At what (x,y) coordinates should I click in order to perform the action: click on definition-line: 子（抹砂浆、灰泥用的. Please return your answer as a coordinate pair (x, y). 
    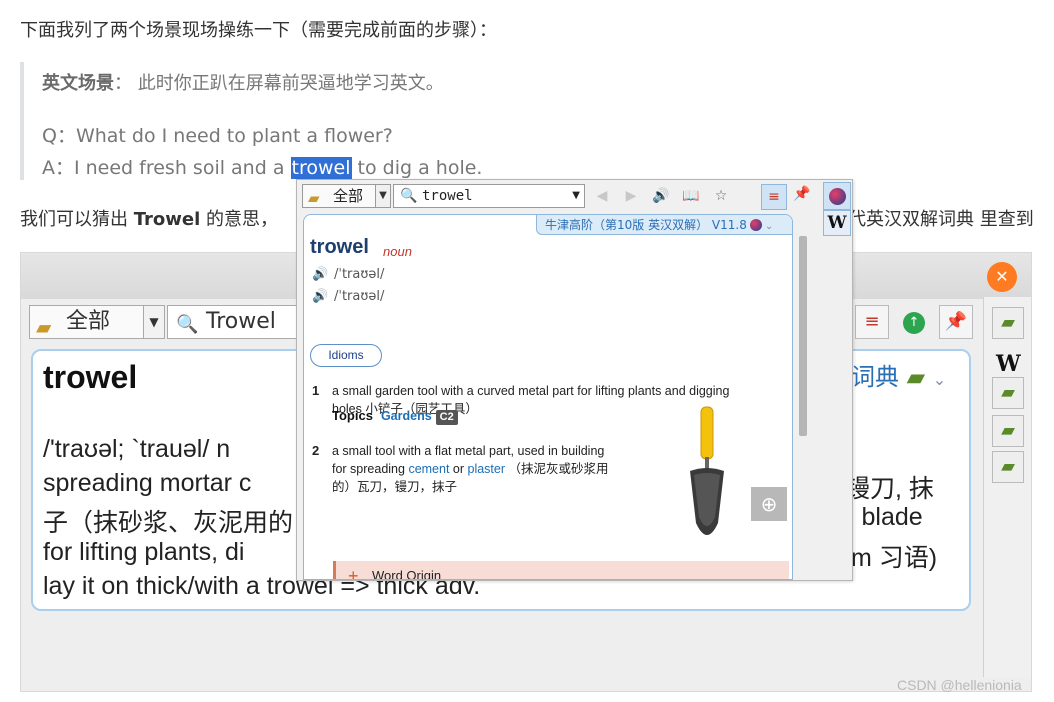
    Looking at the image, I should click on (168, 523).